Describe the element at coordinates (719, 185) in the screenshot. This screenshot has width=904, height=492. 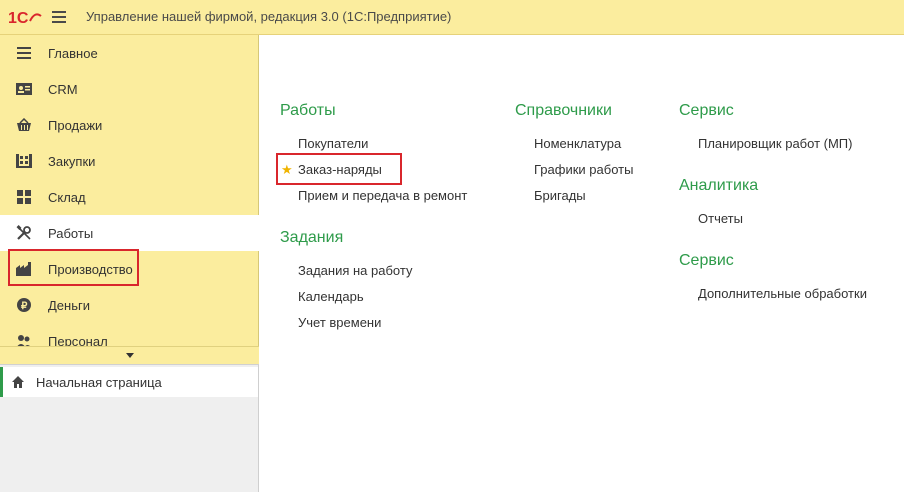
I see `section-heading: Аналитика` at that location.